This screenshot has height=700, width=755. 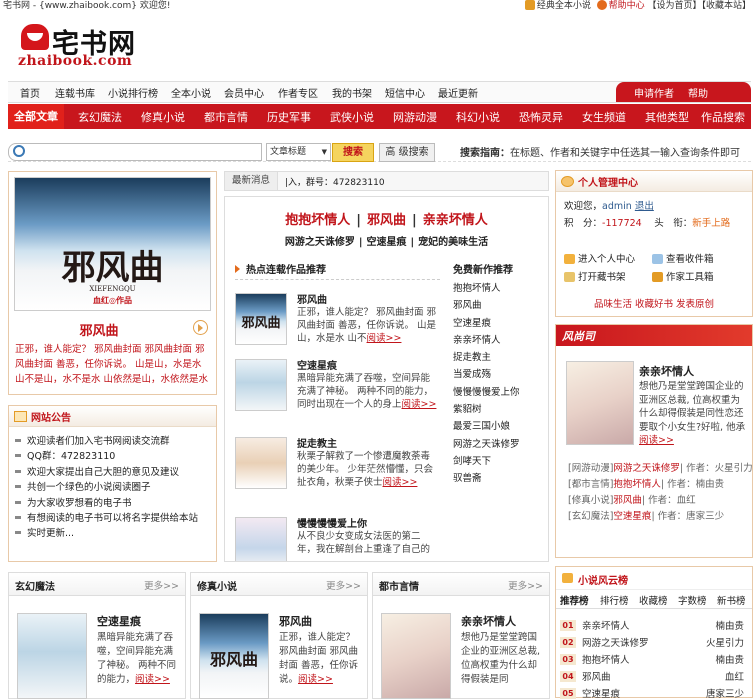 What do you see at coordinates (683, 276) in the screenshot?
I see `author-tools-link: 作家工具箱` at bounding box center [683, 276].